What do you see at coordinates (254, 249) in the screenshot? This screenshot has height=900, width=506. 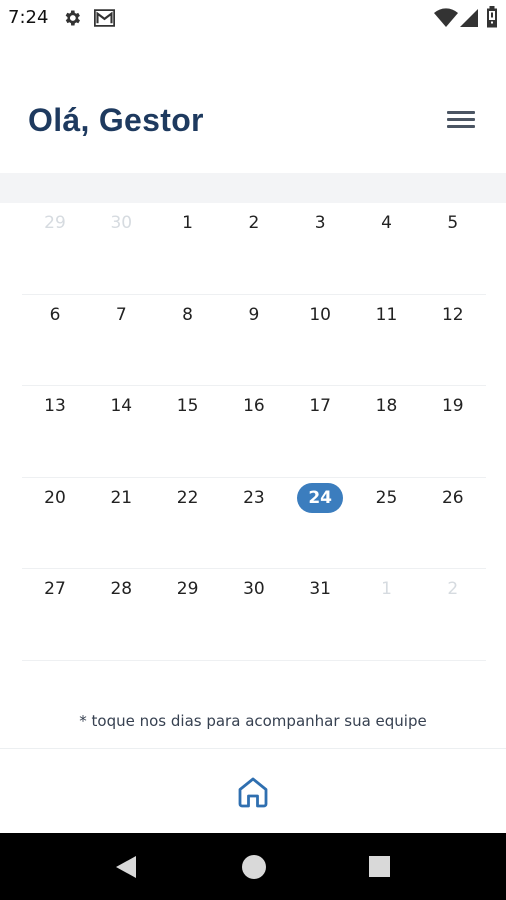 I see `calendar-week: 29 30 1 2 3 4 5` at bounding box center [254, 249].